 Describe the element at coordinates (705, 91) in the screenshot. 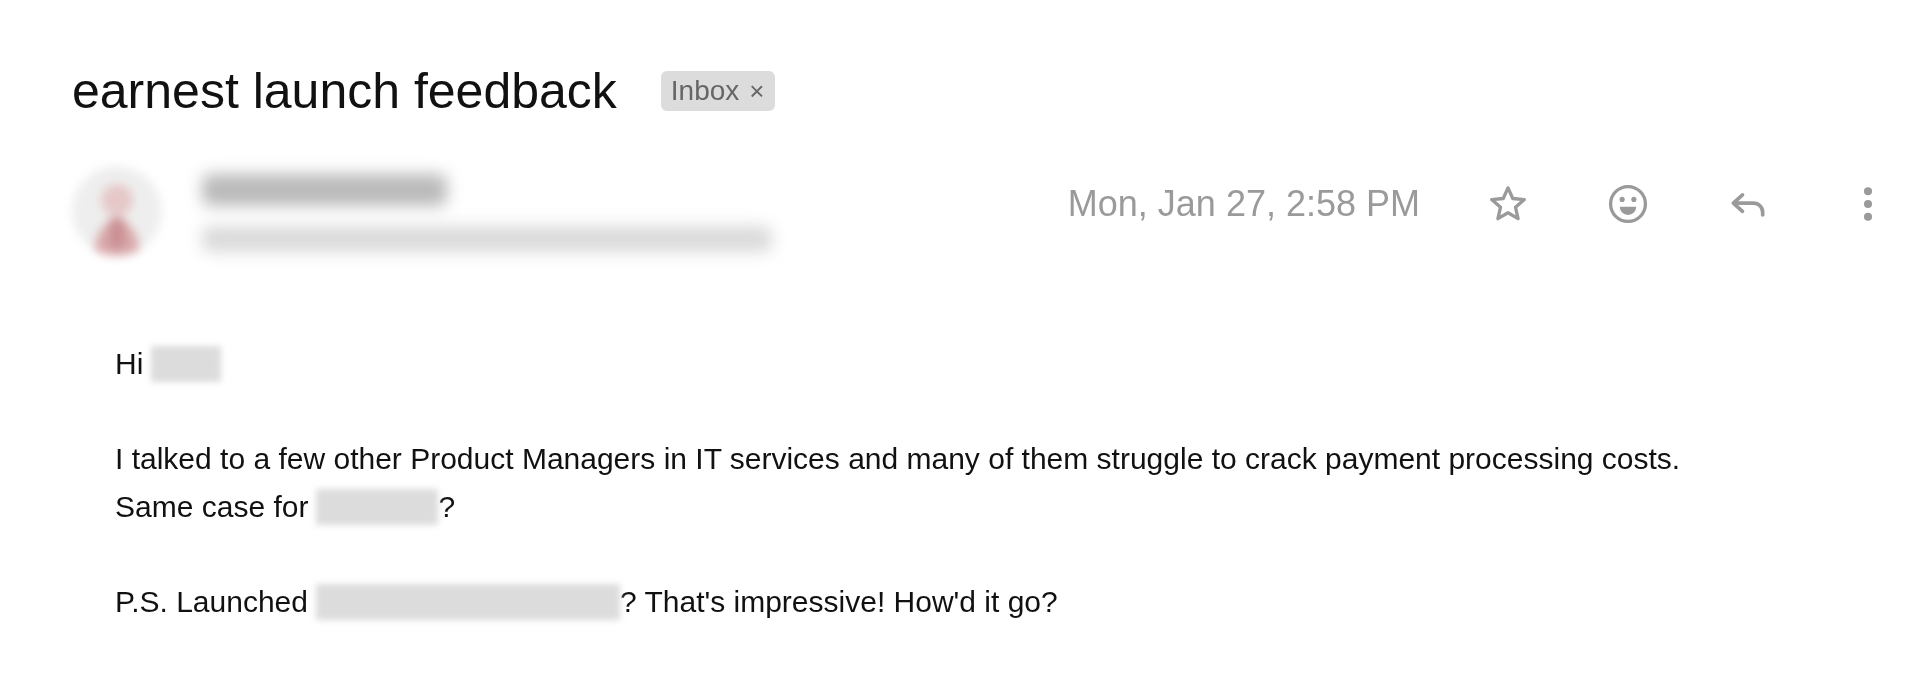

I see `label-text: Inbox` at that location.